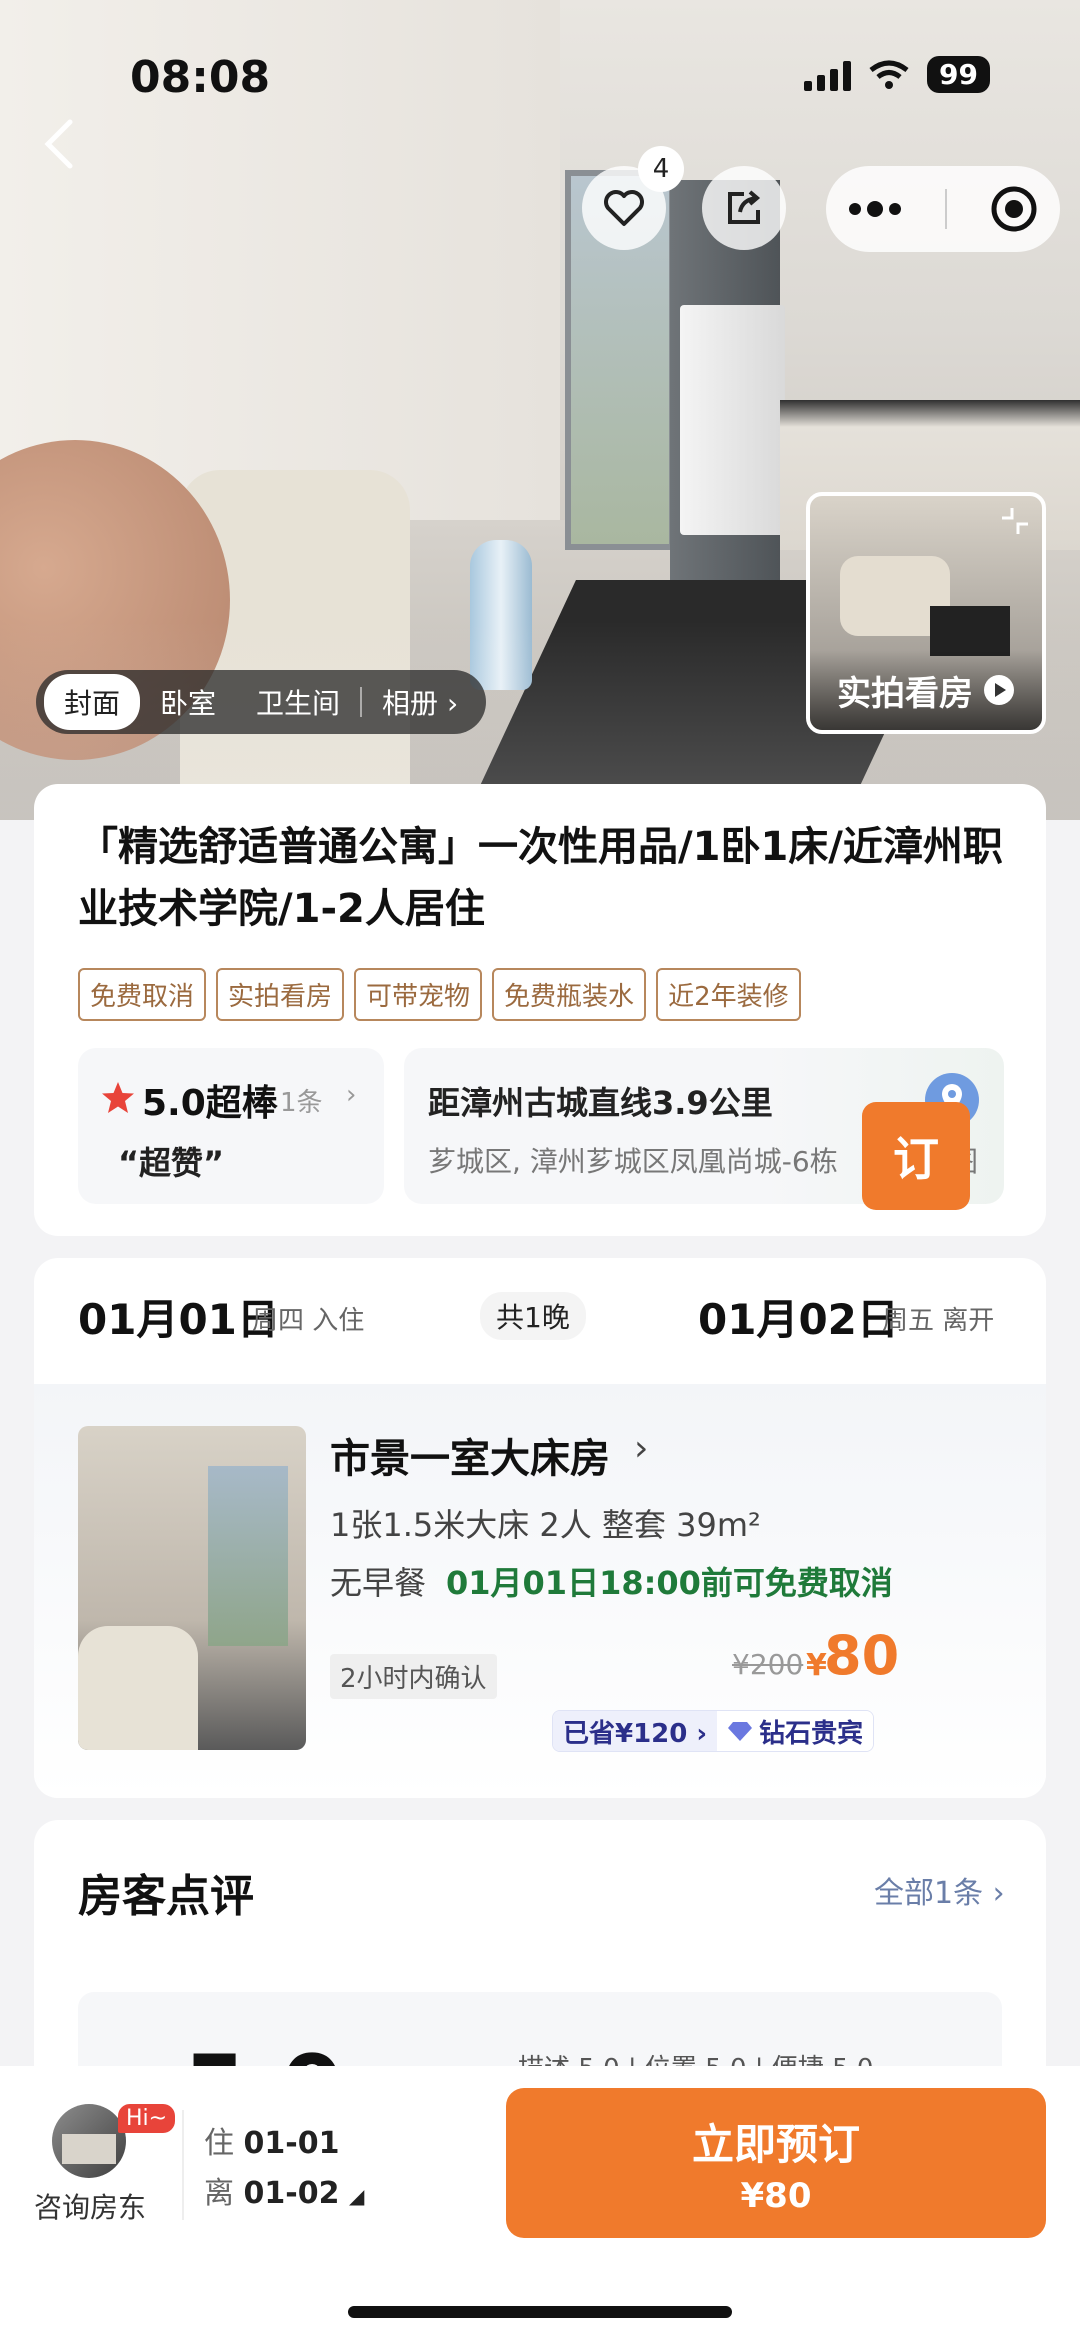 The width and height of the screenshot is (1080, 2341). I want to click on video-tour-thumbnail: 实拍看房, so click(926, 613).